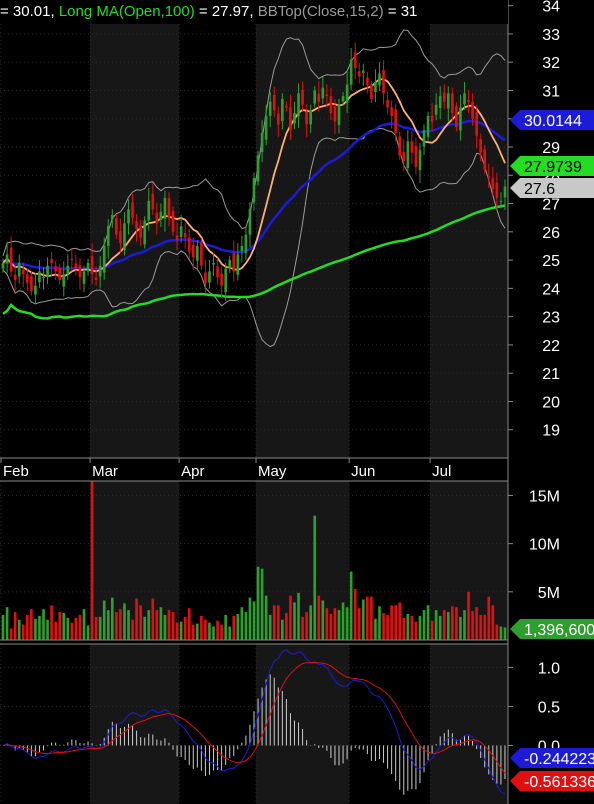 The width and height of the screenshot is (594, 804). Describe the element at coordinates (363, 471) in the screenshot. I see `x-tick-label: Jun` at that location.